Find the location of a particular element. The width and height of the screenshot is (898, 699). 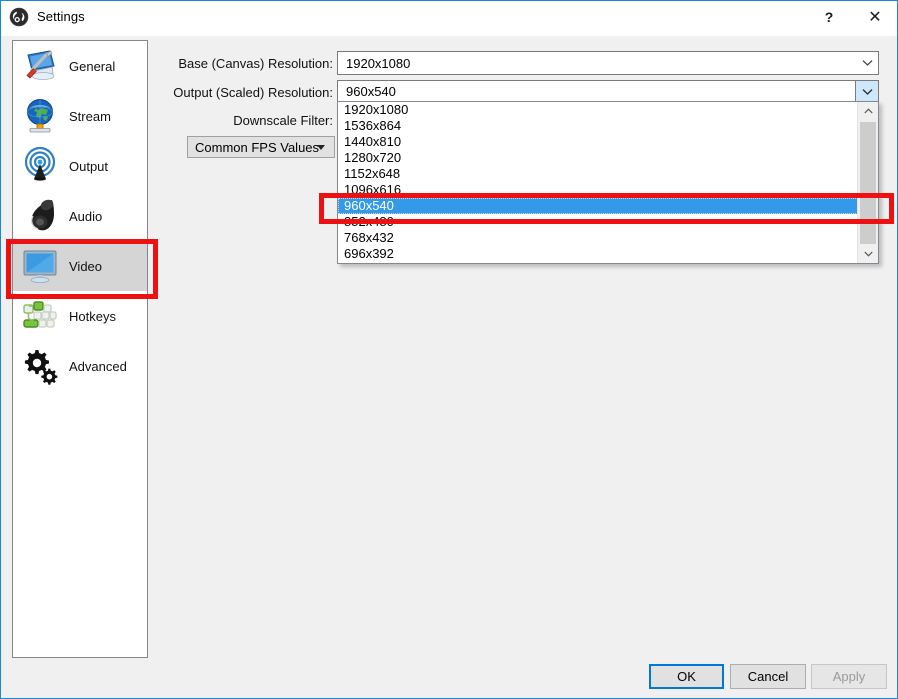

advanced-icon is located at coordinates (40, 366).